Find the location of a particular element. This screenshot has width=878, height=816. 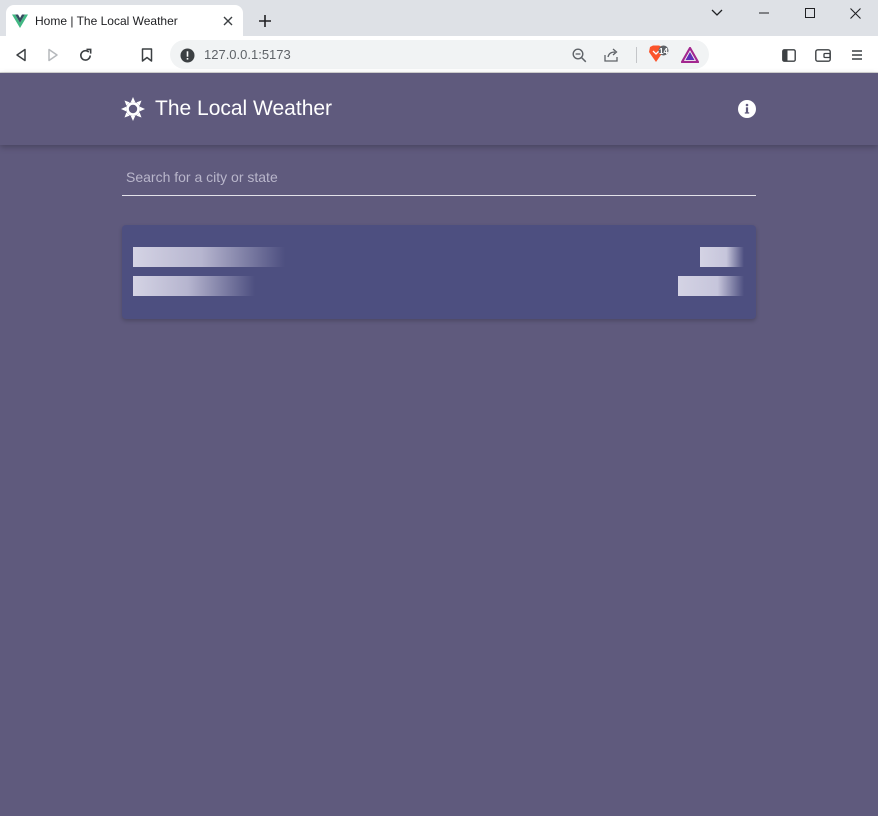

search-field is located at coordinates (439, 177).